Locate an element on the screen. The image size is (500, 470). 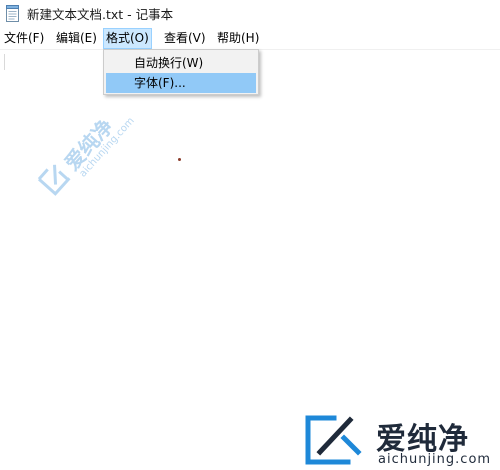
mouse-pointer-dot is located at coordinates (179, 159).